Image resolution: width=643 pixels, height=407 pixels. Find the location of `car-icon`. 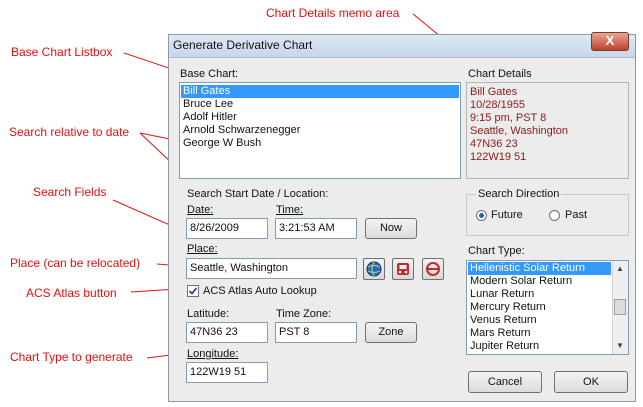

car-icon is located at coordinates (403, 269).